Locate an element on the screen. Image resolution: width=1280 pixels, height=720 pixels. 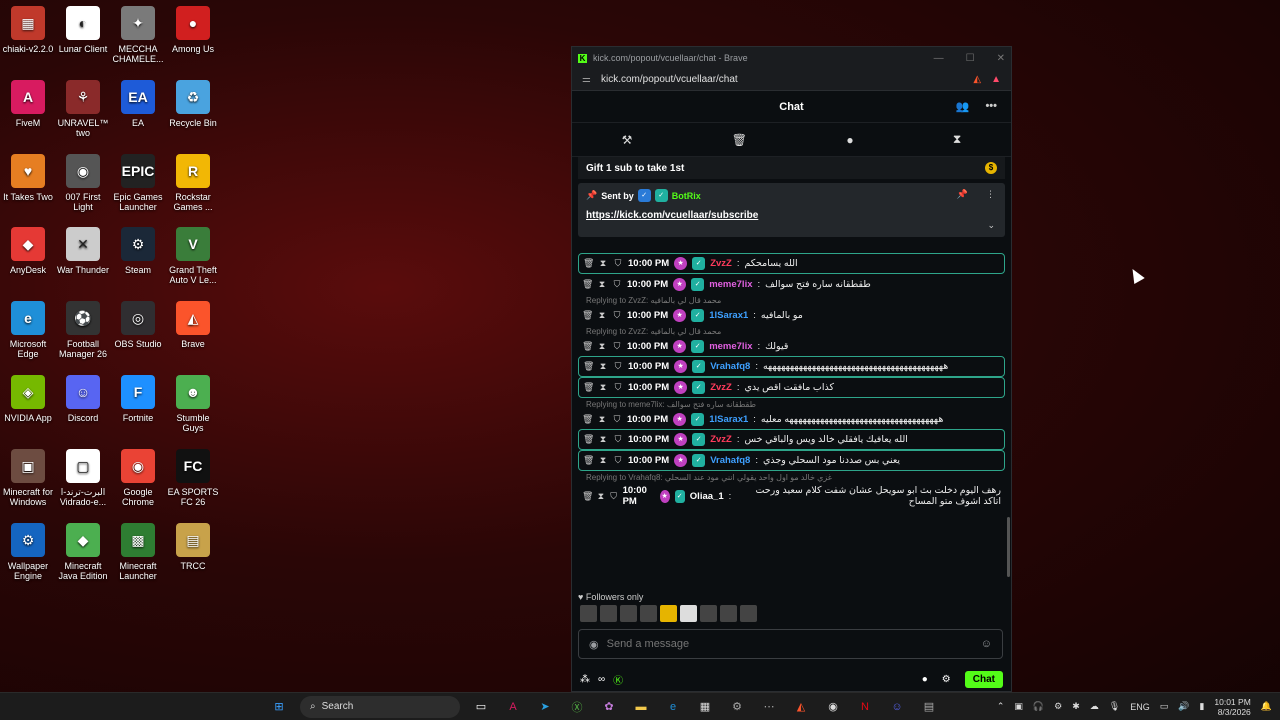
fivem-taskbar-icon: A is located at coordinates (513, 707).